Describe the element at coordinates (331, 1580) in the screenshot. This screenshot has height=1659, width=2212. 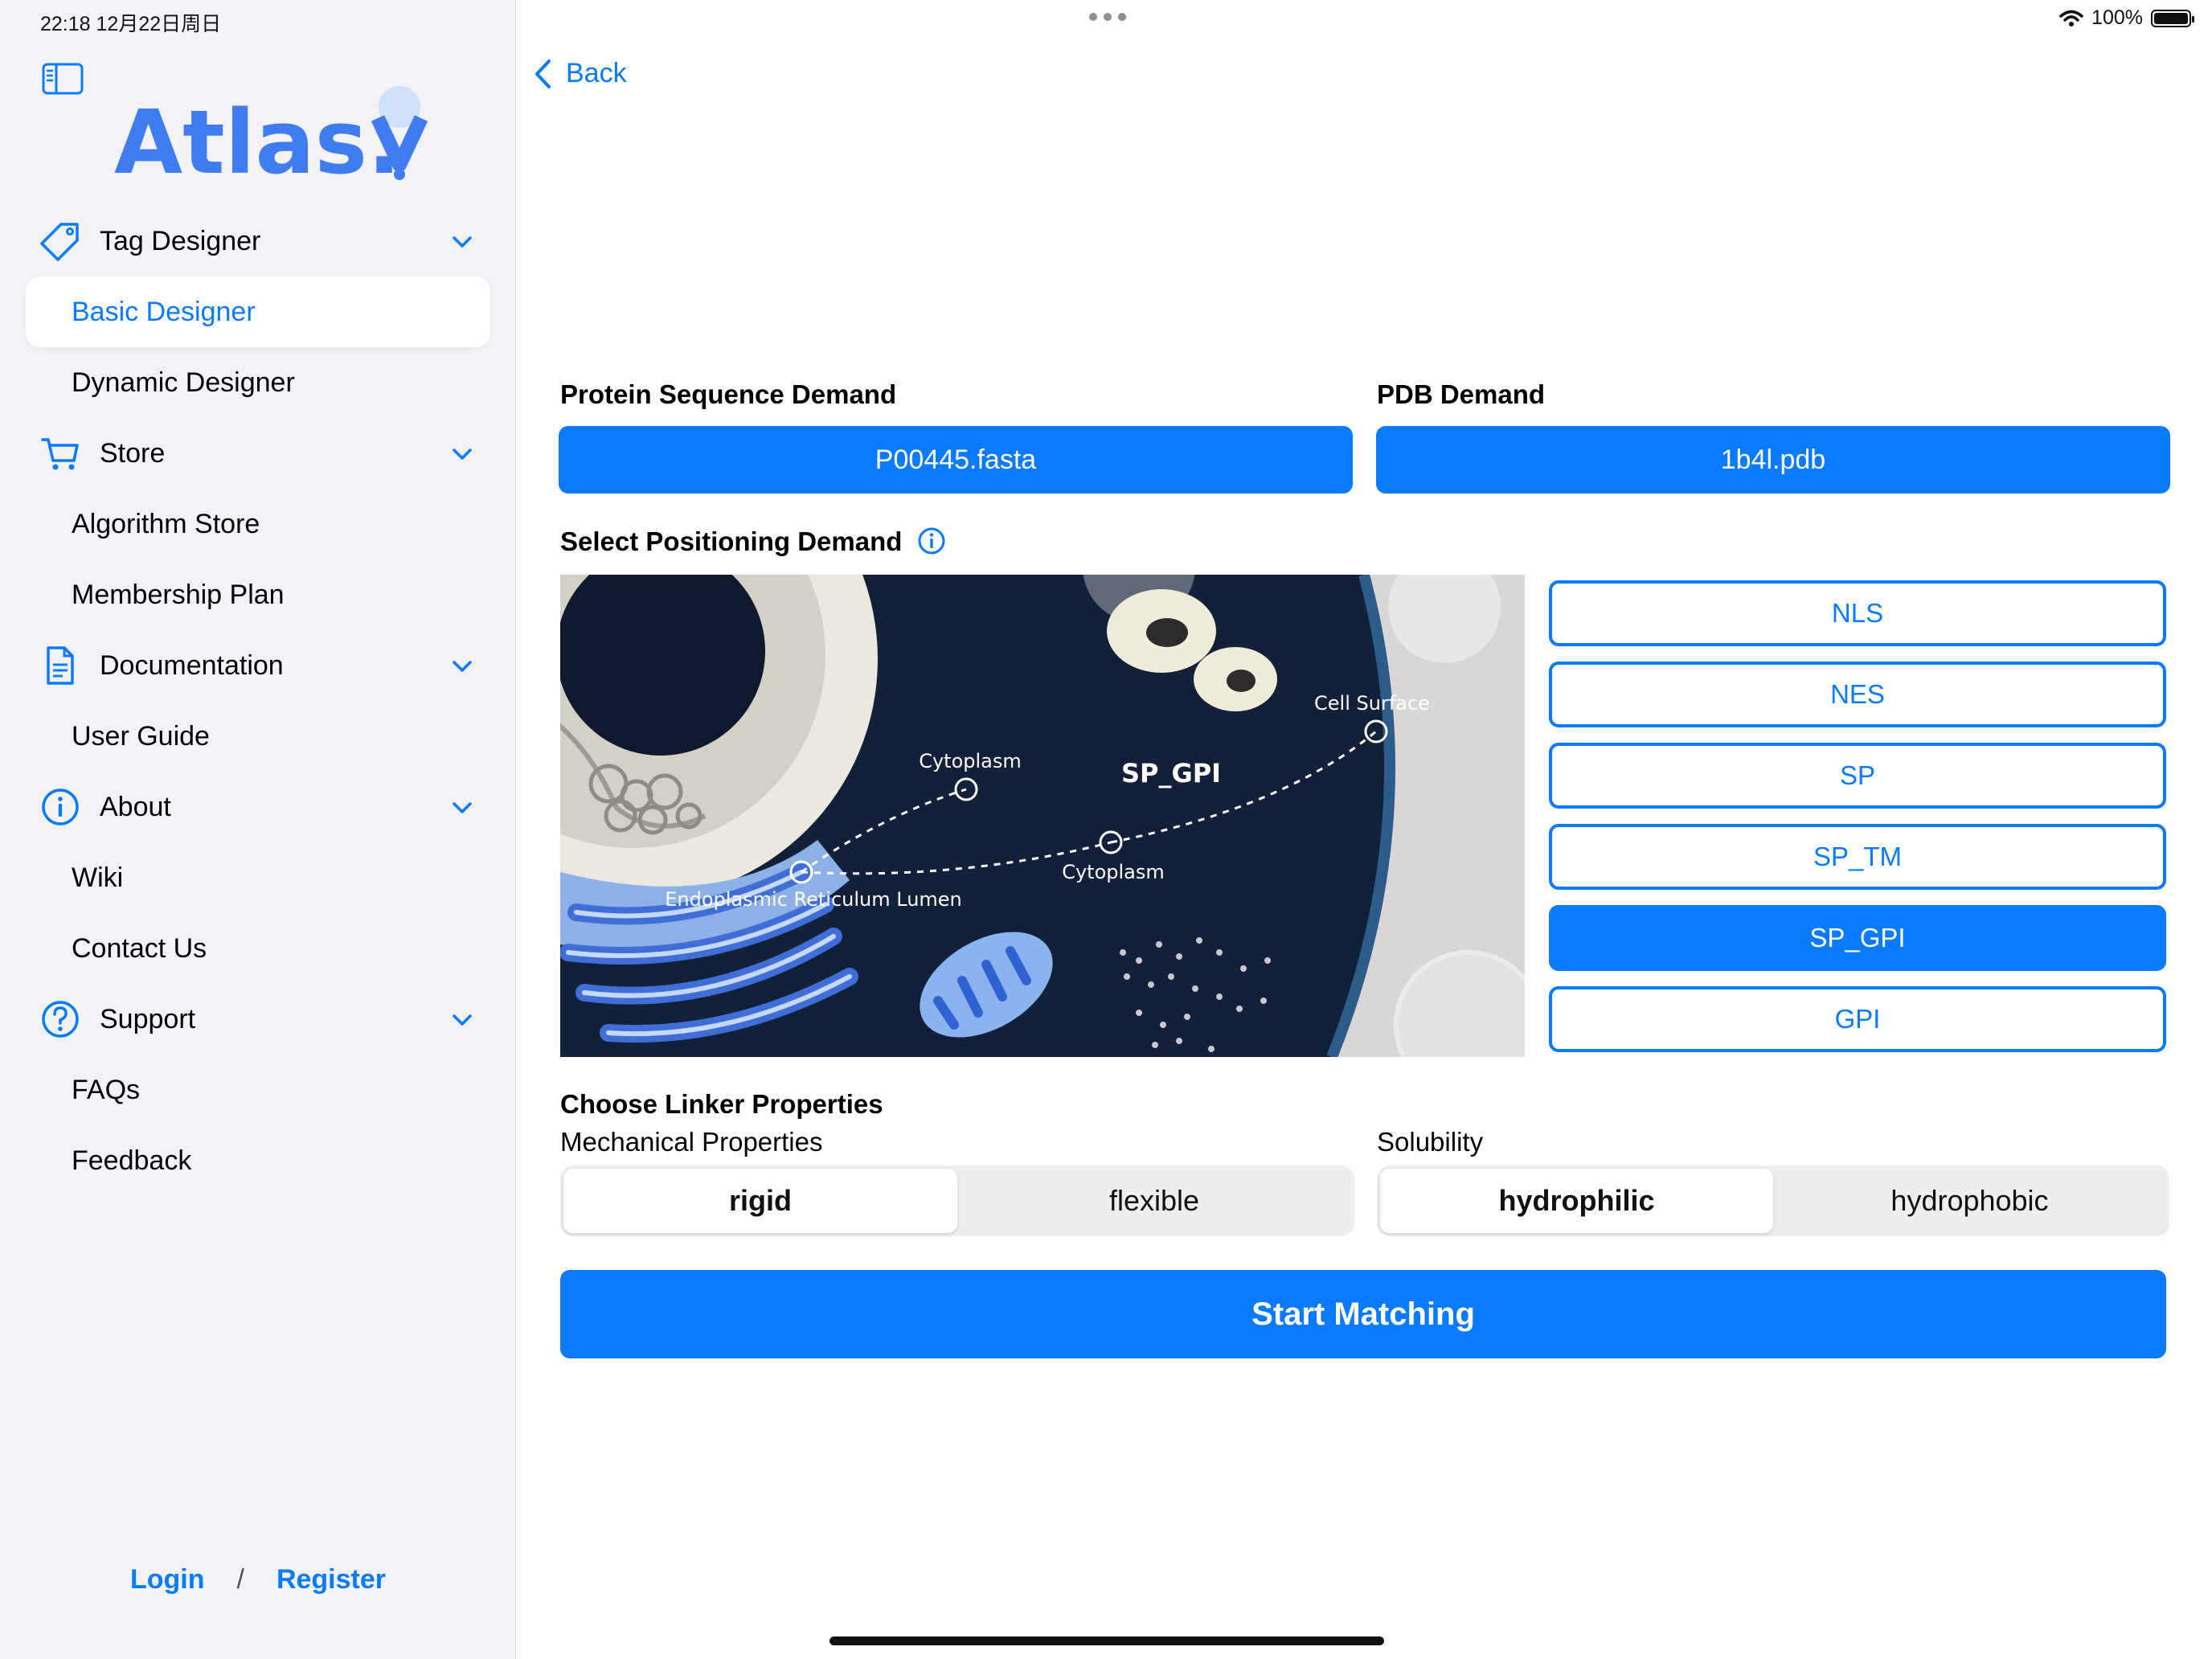
I see `register-link: Register` at that location.